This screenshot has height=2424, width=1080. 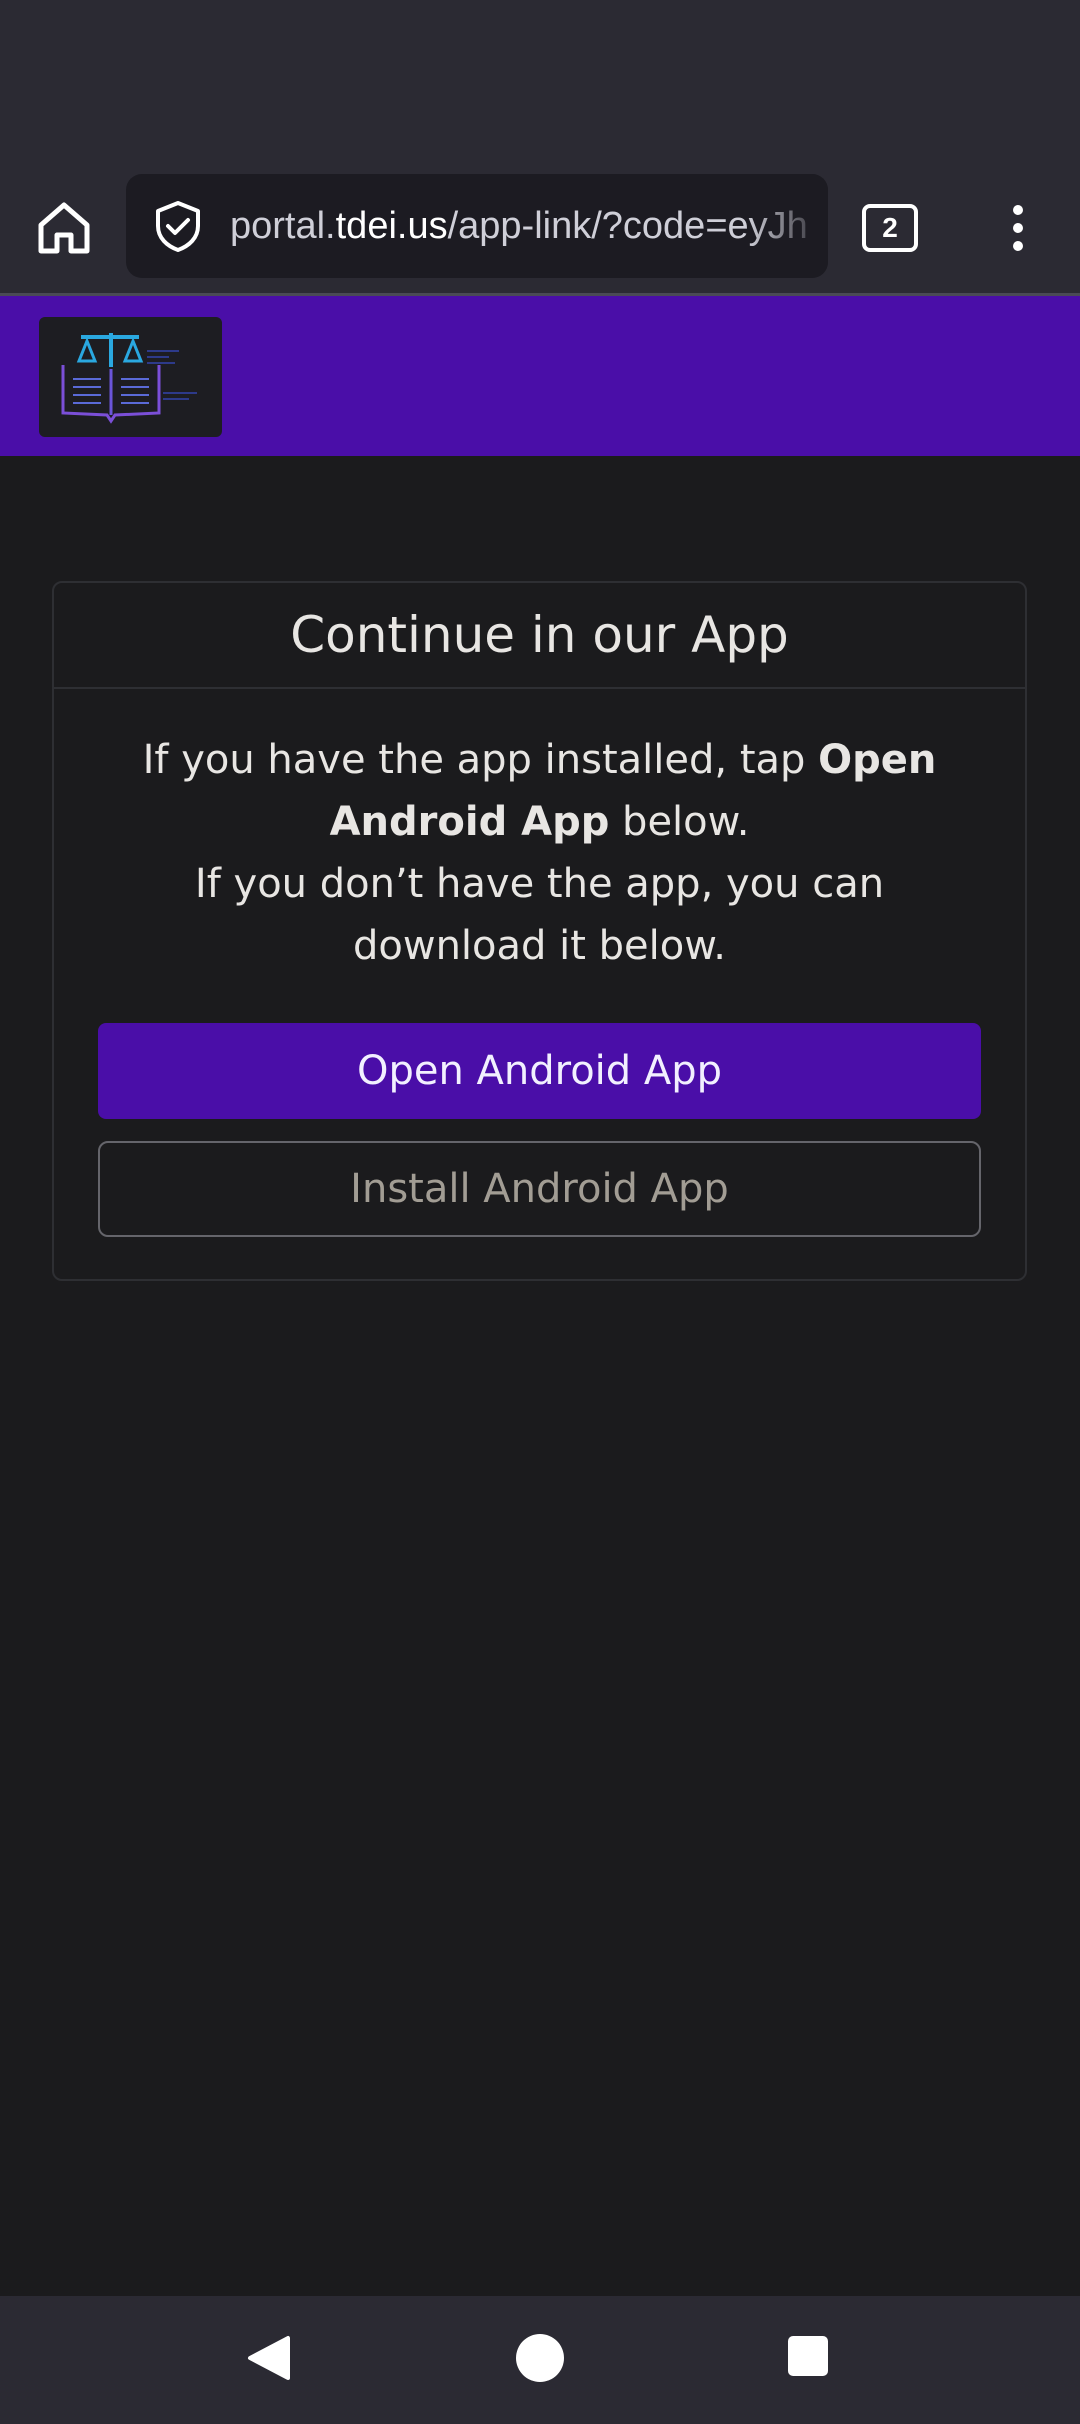 What do you see at coordinates (539, 1071) in the screenshot?
I see `open-android-app-button: Open Android App` at bounding box center [539, 1071].